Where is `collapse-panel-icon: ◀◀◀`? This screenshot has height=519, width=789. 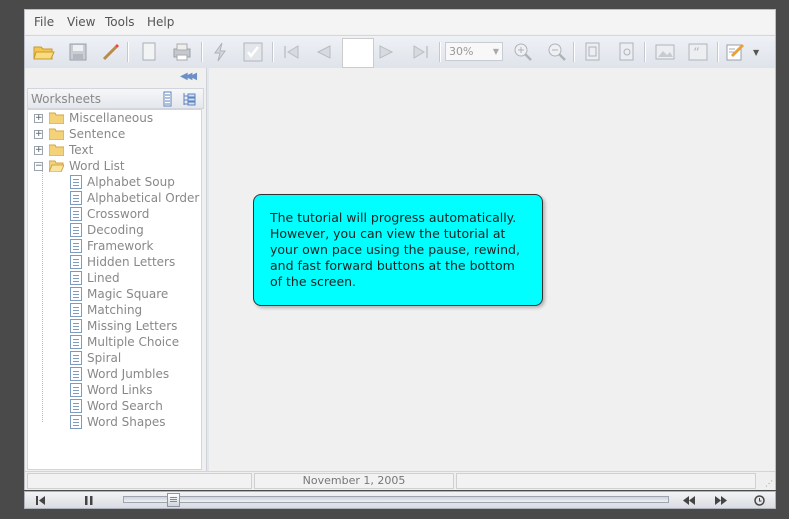 collapse-panel-icon: ◀◀◀ is located at coordinates (191, 77).